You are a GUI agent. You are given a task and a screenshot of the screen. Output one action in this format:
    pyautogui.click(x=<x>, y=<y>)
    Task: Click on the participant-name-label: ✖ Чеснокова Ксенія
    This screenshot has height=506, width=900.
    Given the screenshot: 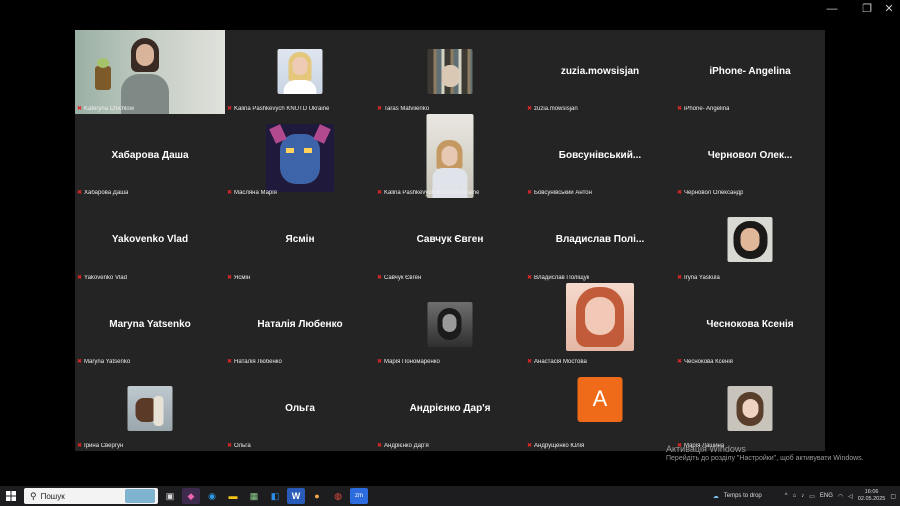 What is the action you would take?
    pyautogui.click(x=705, y=361)
    